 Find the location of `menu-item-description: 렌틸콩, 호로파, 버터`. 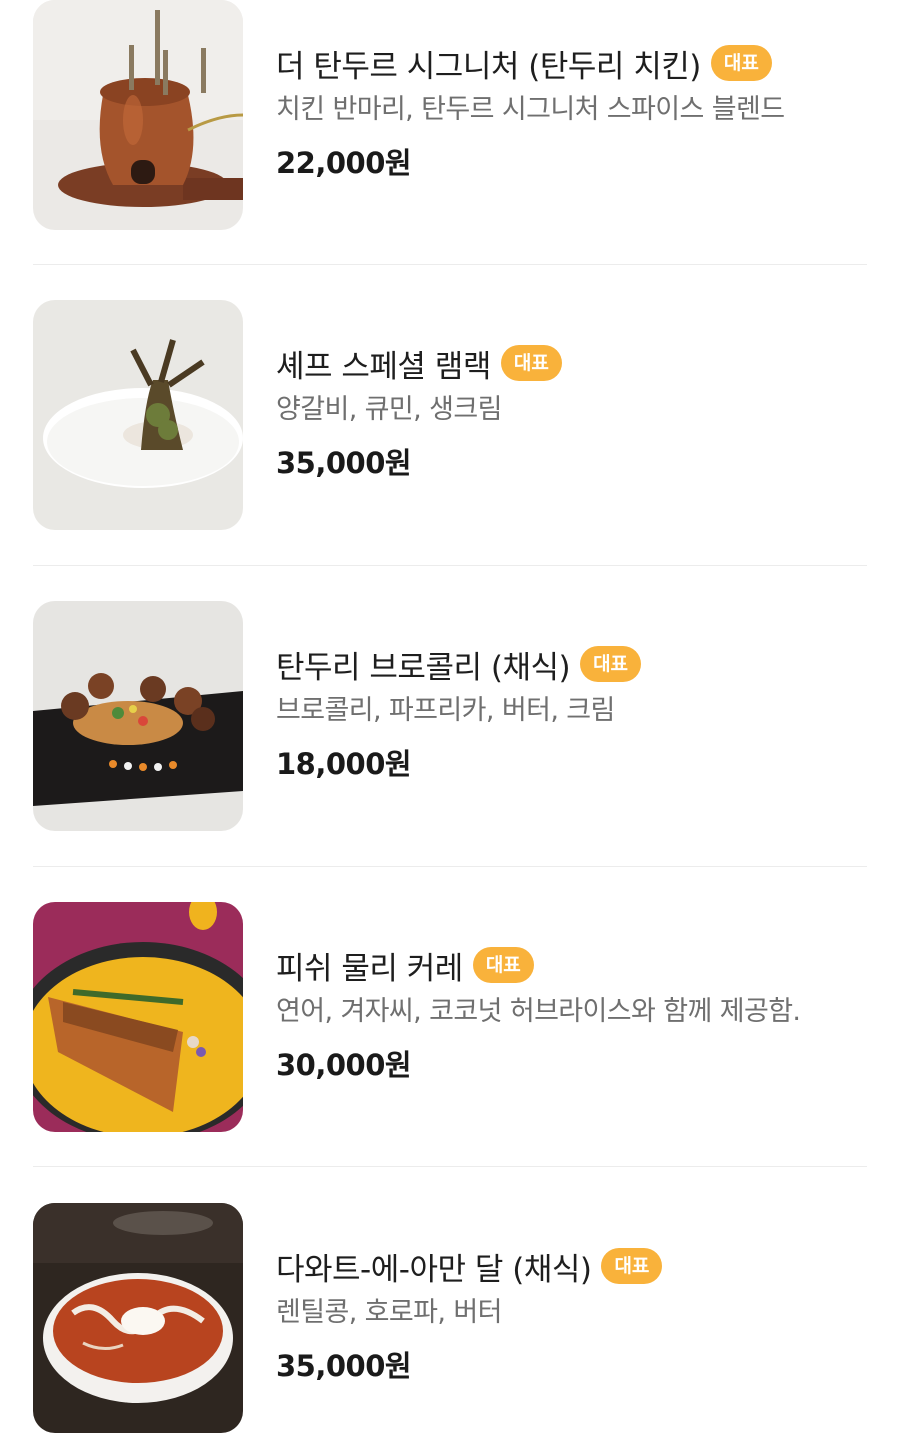

menu-item-description: 렌틸콩, 호로파, 버터 is located at coordinates (389, 1312).